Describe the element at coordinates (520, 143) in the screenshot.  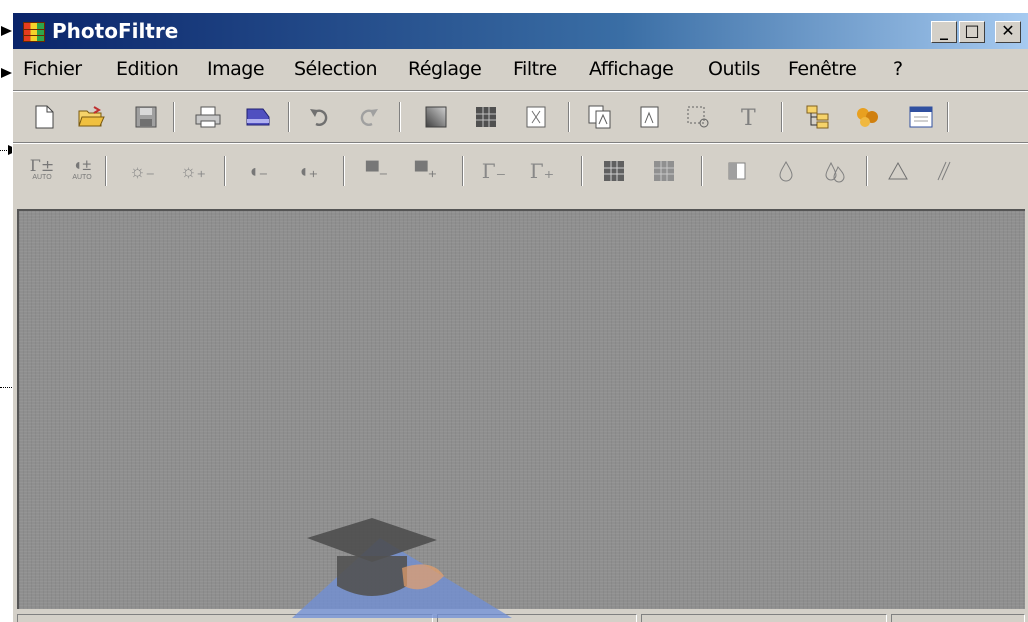
I see `toolbar-separator-line` at that location.